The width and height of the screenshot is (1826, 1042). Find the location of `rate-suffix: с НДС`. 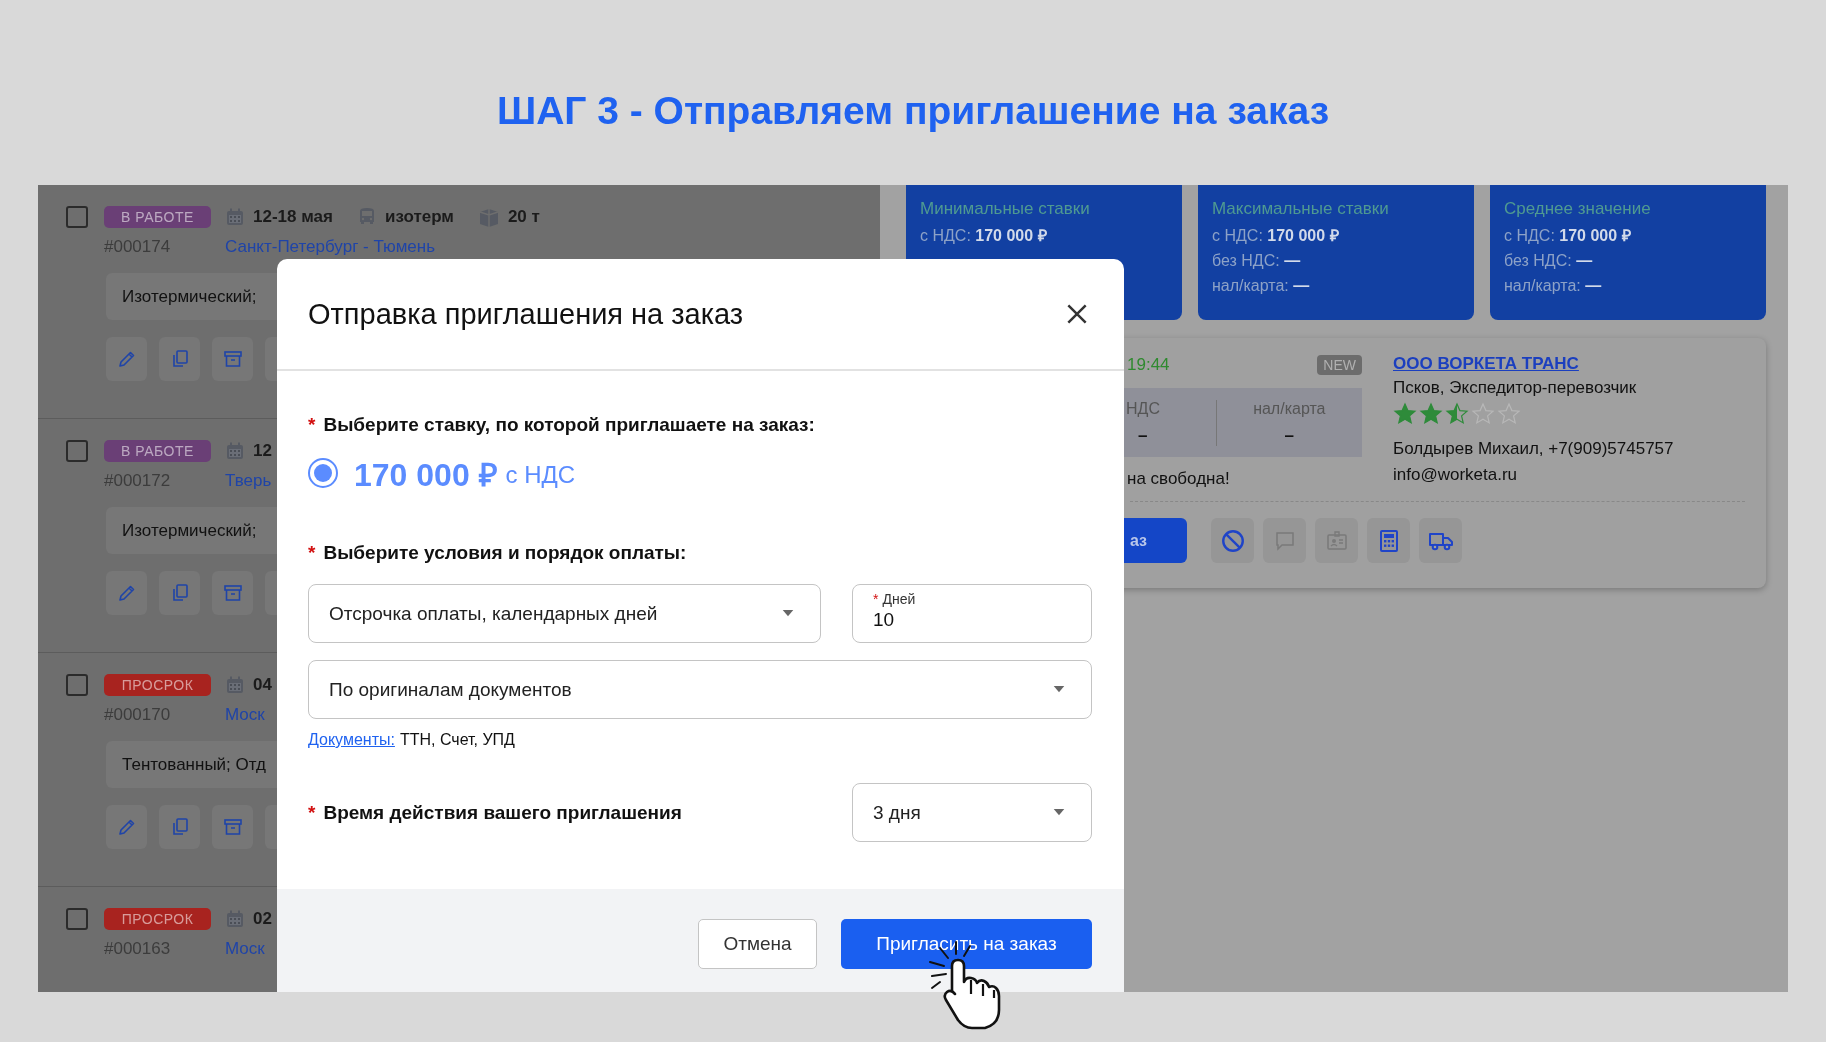

rate-suffix: с НДС is located at coordinates (540, 475).